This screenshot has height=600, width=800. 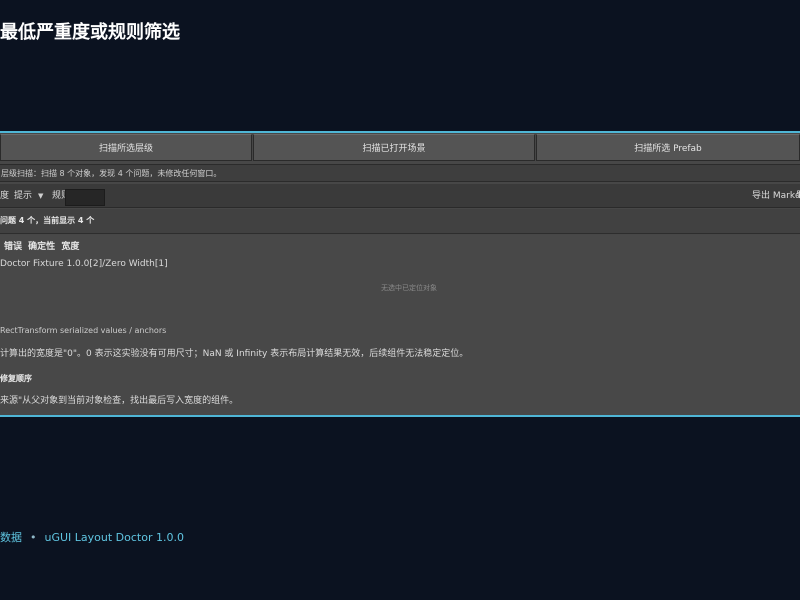 I want to click on scan-toolbar: 扫描所选层级 扫描已打开场景 扫描所选 Prefab, so click(x=400, y=148).